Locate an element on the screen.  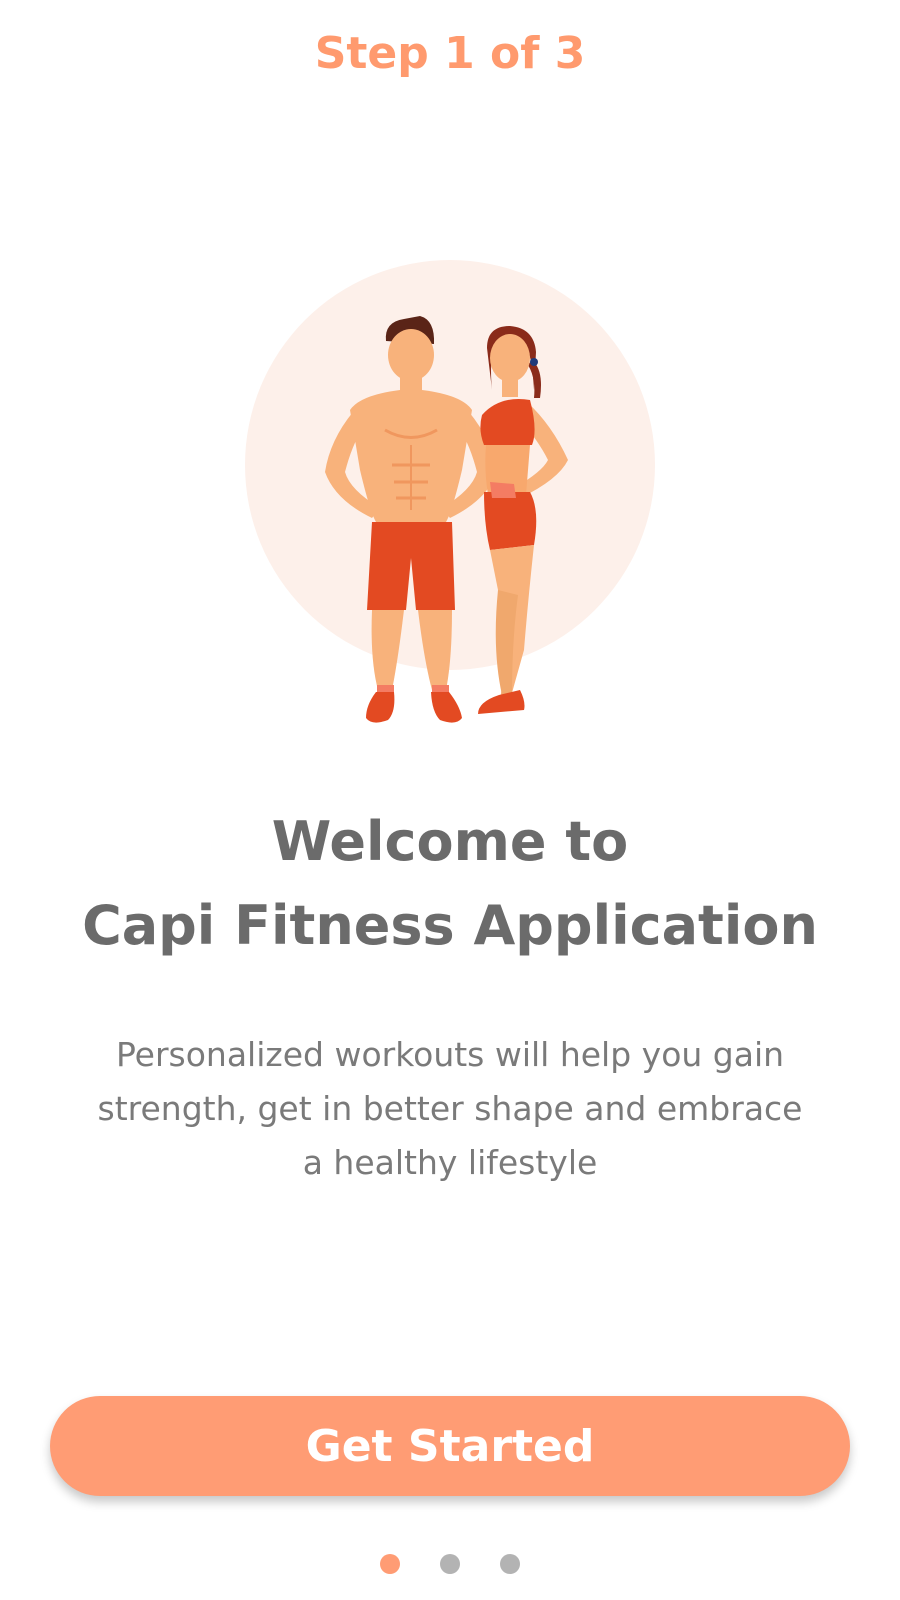
get-started-button: Get Started is located at coordinates (450, 1446).